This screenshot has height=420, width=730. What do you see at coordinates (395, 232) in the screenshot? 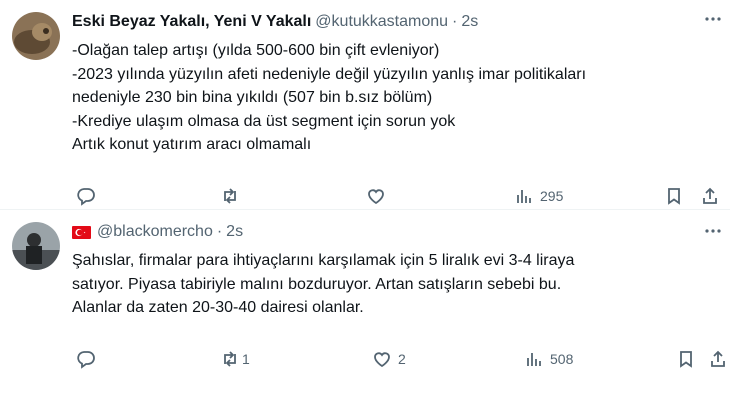
I see `tweet-header: @blackomercho · 2s` at bounding box center [395, 232].